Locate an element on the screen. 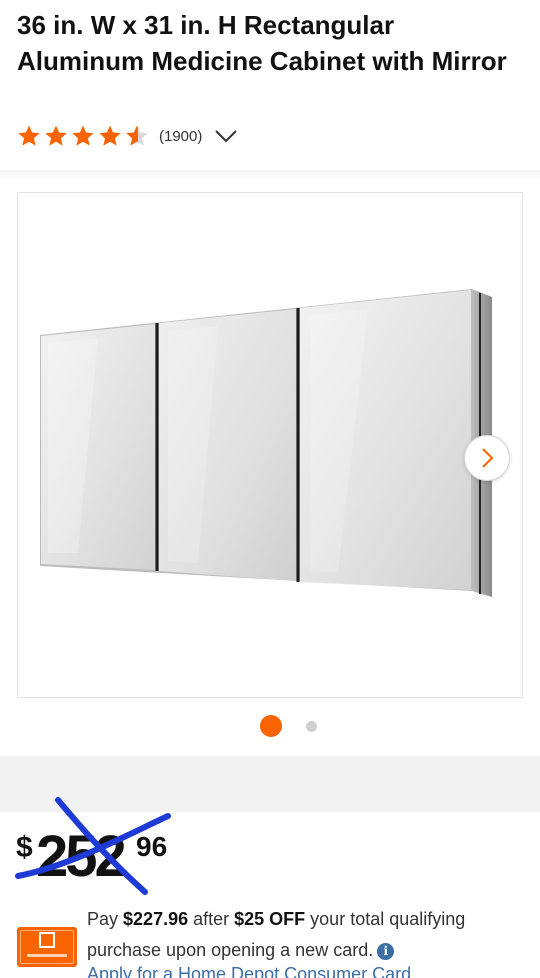 The image size is (540, 978). rating-summary: (1900) is located at coordinates (127, 136).